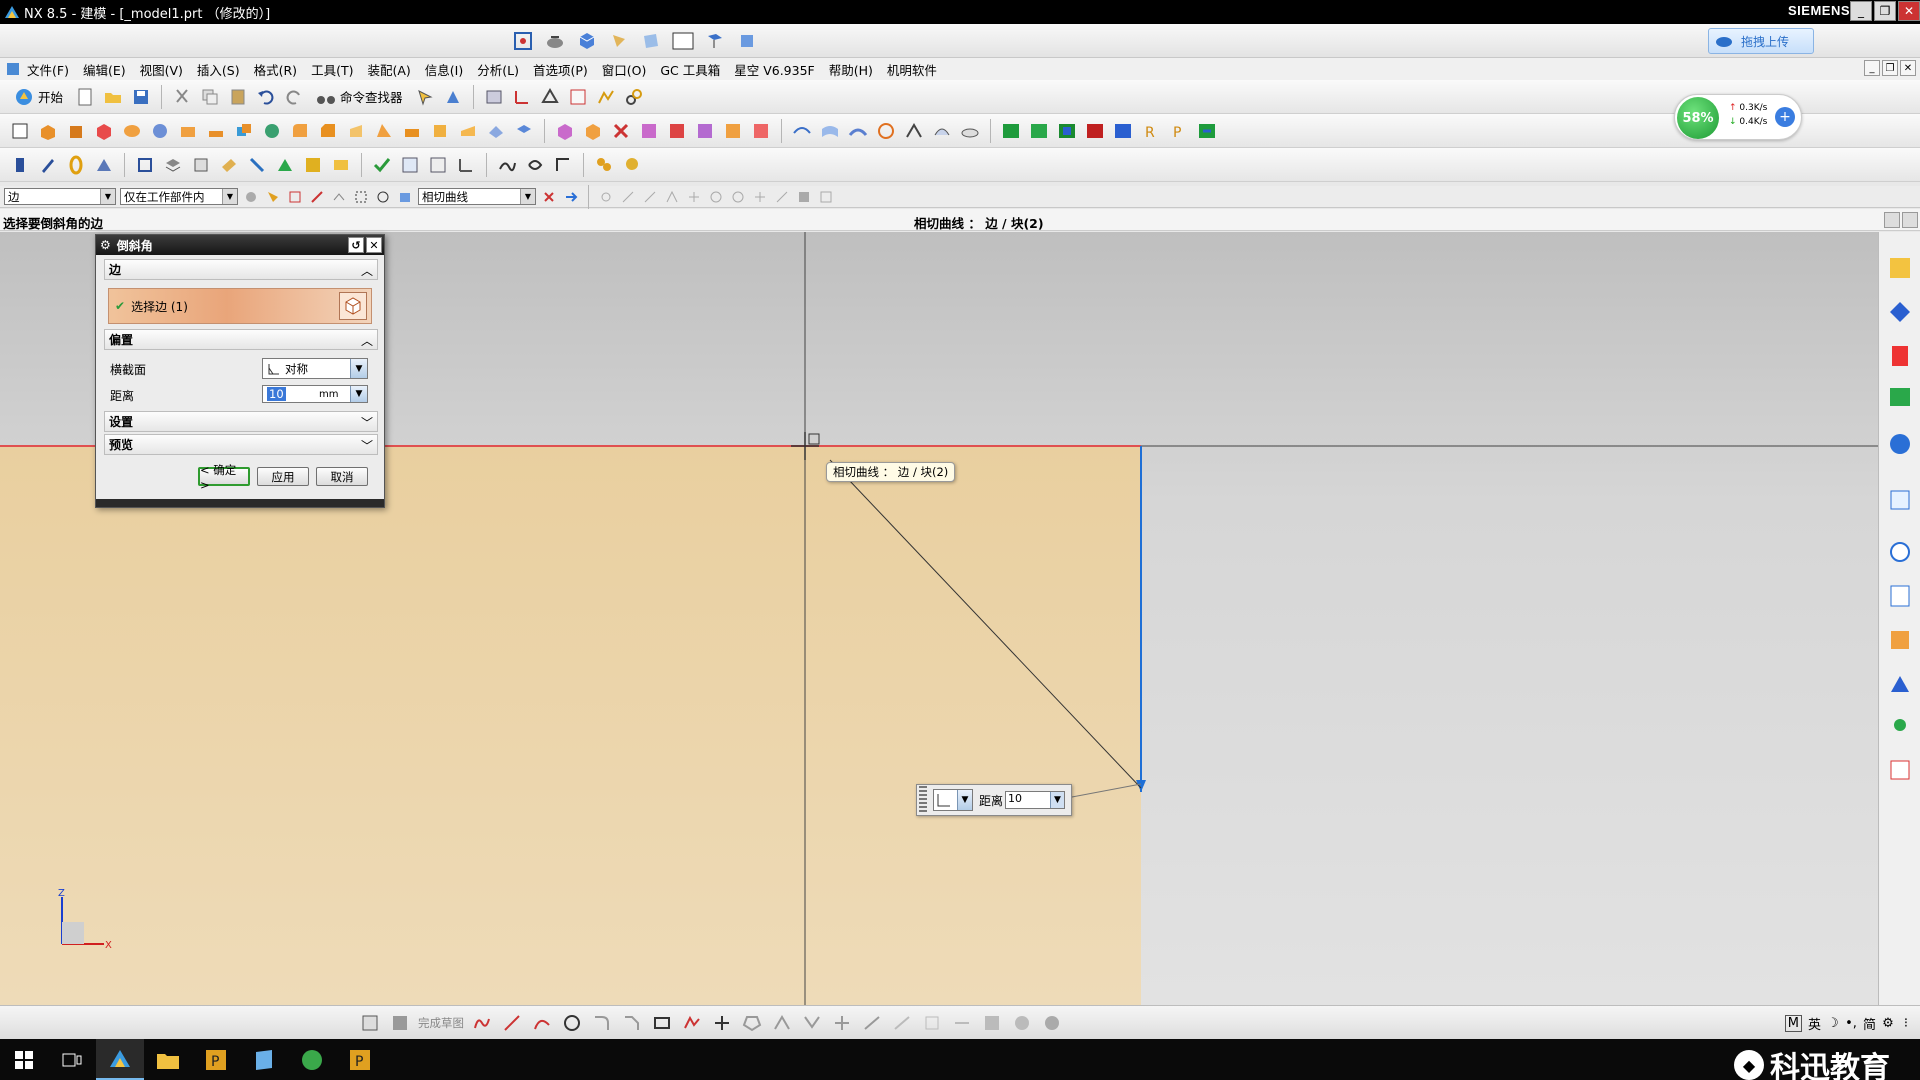 The image size is (1920, 1080). Describe the element at coordinates (20, 165) in the screenshot. I see `cylinder-tool-icon` at that location.